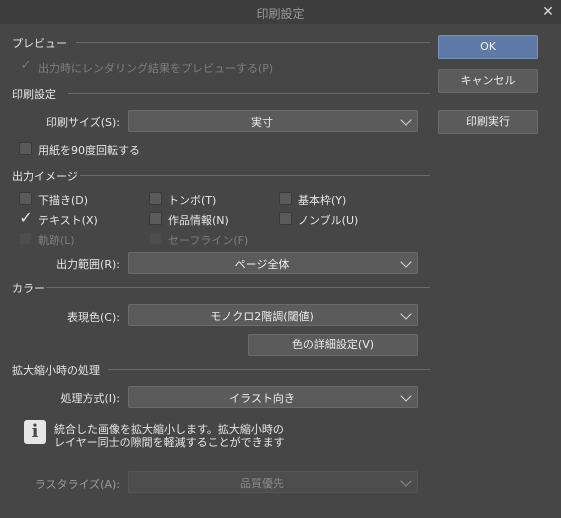 This screenshot has width=561, height=518. What do you see at coordinates (262, 122) in the screenshot?
I see `print-size-value: 実寸` at bounding box center [262, 122].